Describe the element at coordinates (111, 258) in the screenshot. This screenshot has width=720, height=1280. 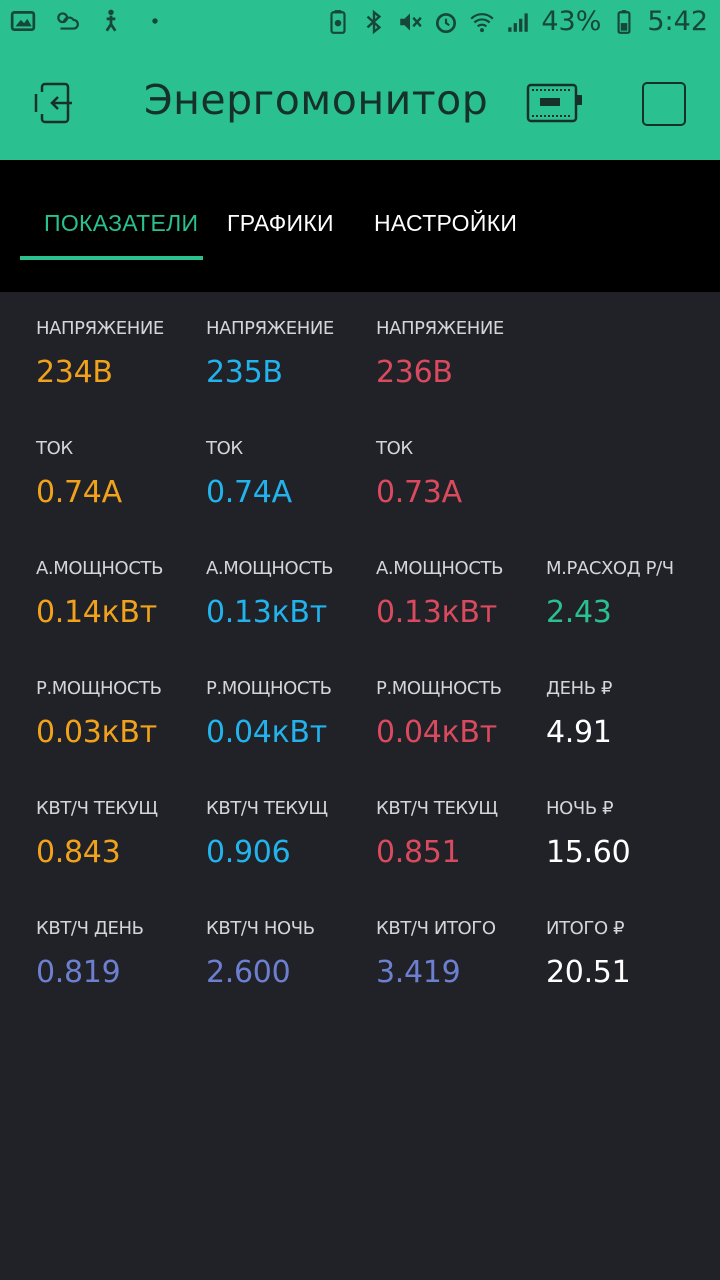
I see `active-tab-indicator` at that location.